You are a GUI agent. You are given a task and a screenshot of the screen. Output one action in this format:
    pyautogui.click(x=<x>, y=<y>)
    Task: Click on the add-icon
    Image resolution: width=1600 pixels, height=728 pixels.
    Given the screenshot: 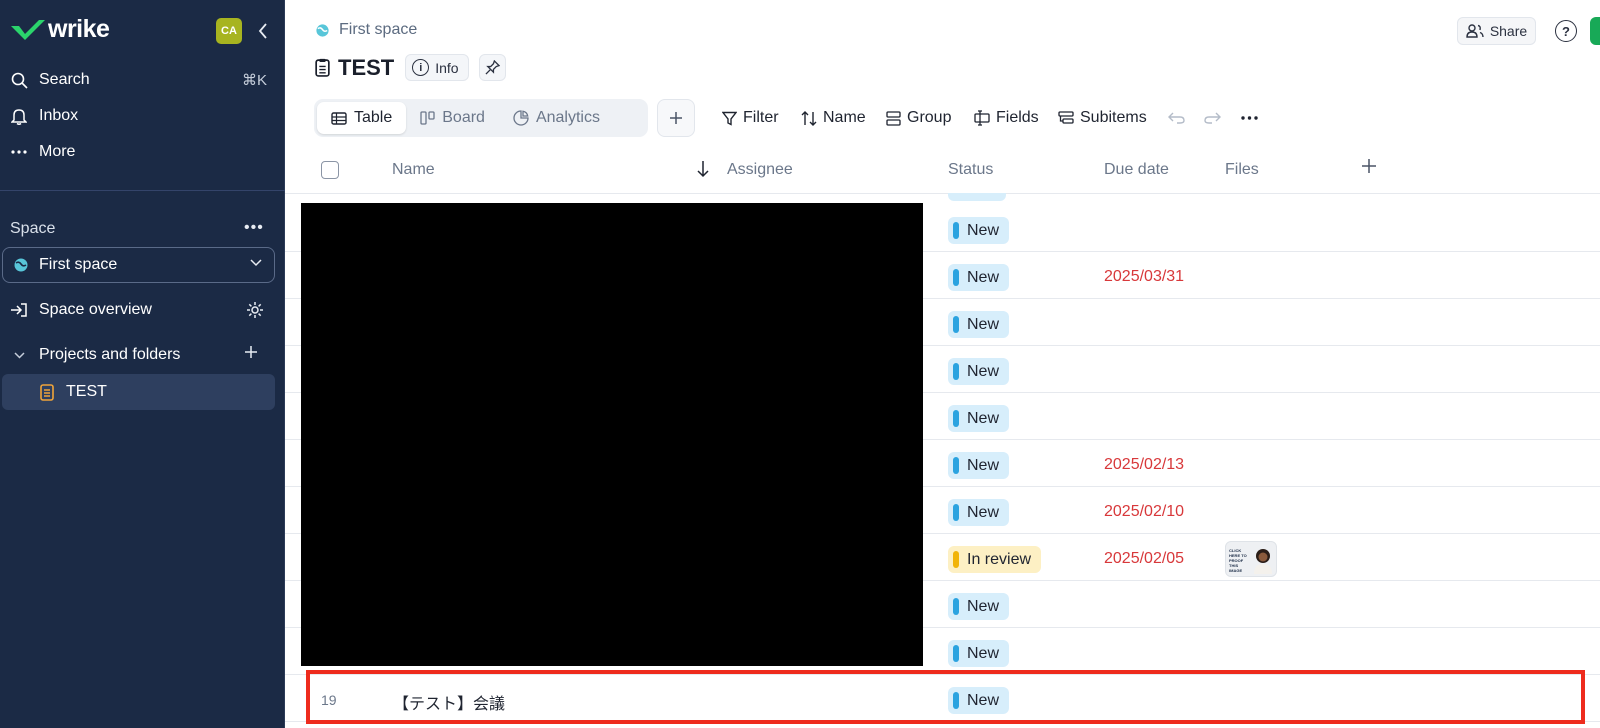 What is the action you would take?
    pyautogui.click(x=251, y=352)
    